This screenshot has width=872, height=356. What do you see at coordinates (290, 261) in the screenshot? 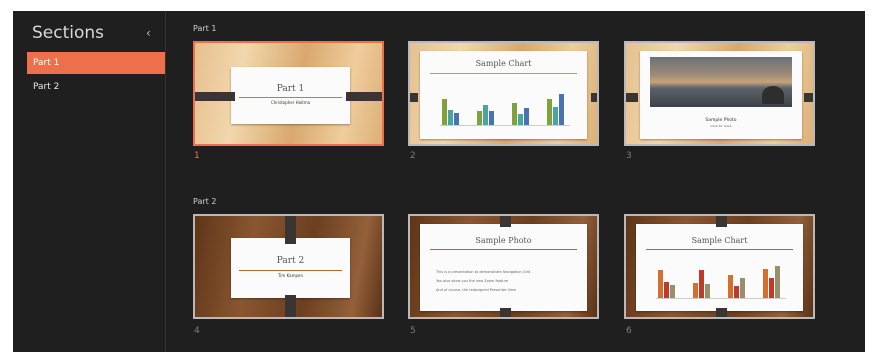
I see `slide-title: Part 2` at bounding box center [290, 261].